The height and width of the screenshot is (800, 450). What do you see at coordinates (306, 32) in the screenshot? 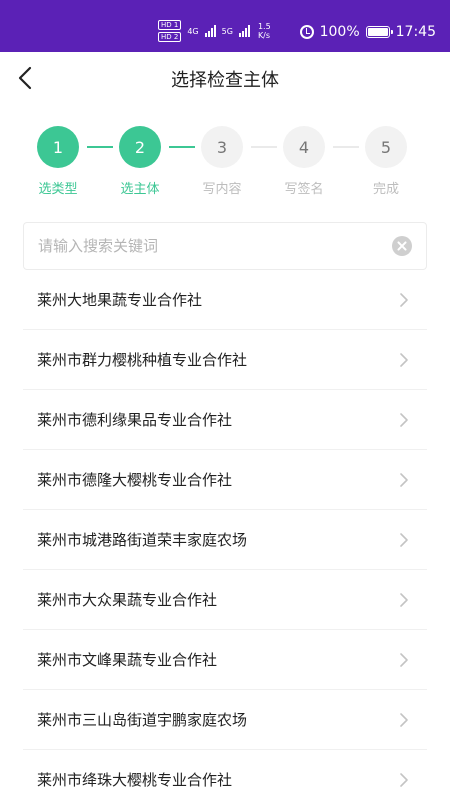
I see `alarm-icon` at bounding box center [306, 32].